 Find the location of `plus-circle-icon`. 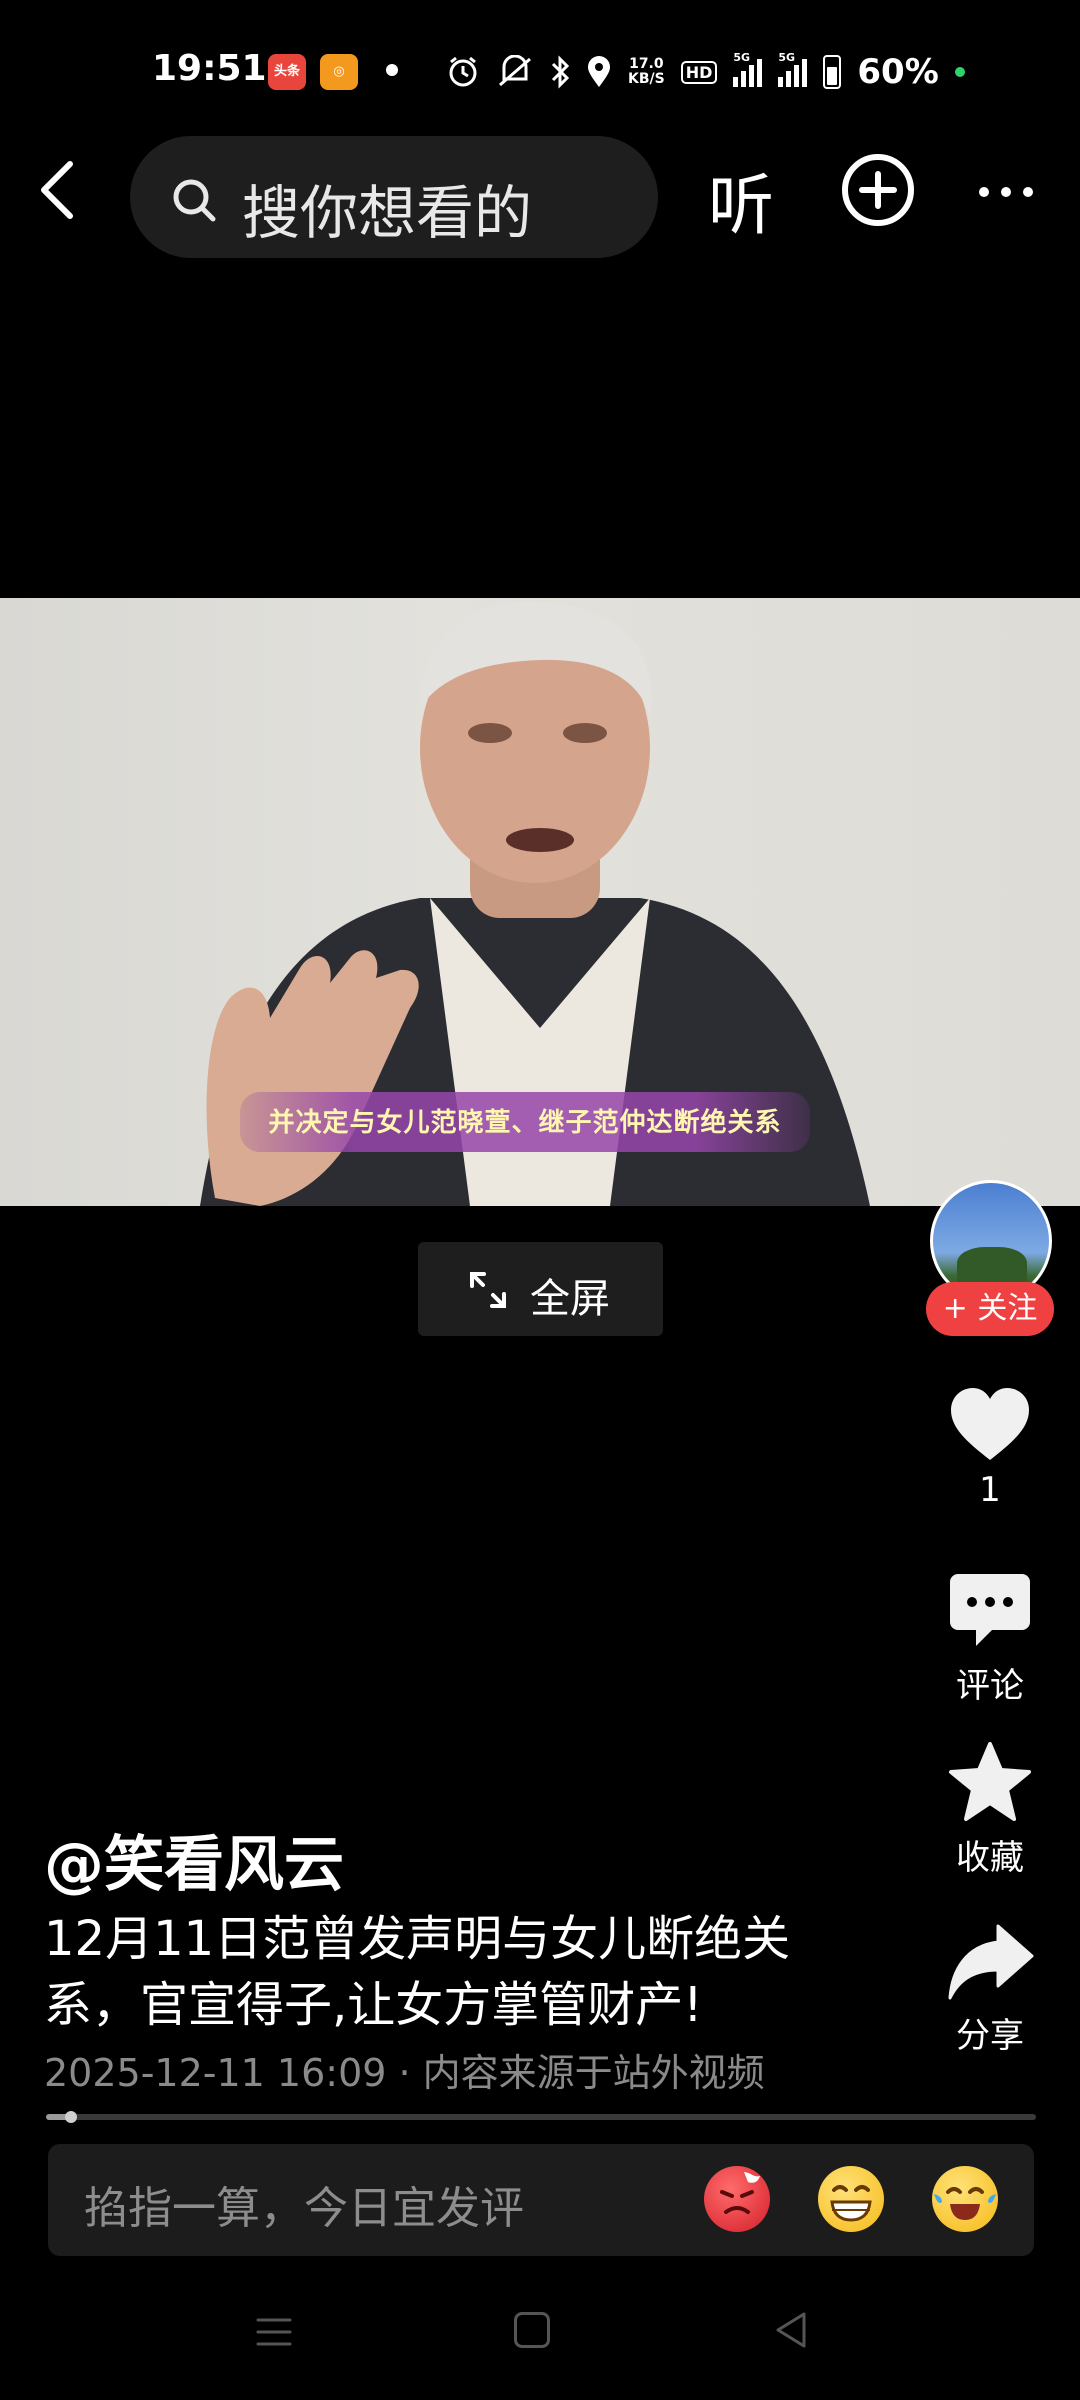

plus-circle-icon is located at coordinates (878, 190).